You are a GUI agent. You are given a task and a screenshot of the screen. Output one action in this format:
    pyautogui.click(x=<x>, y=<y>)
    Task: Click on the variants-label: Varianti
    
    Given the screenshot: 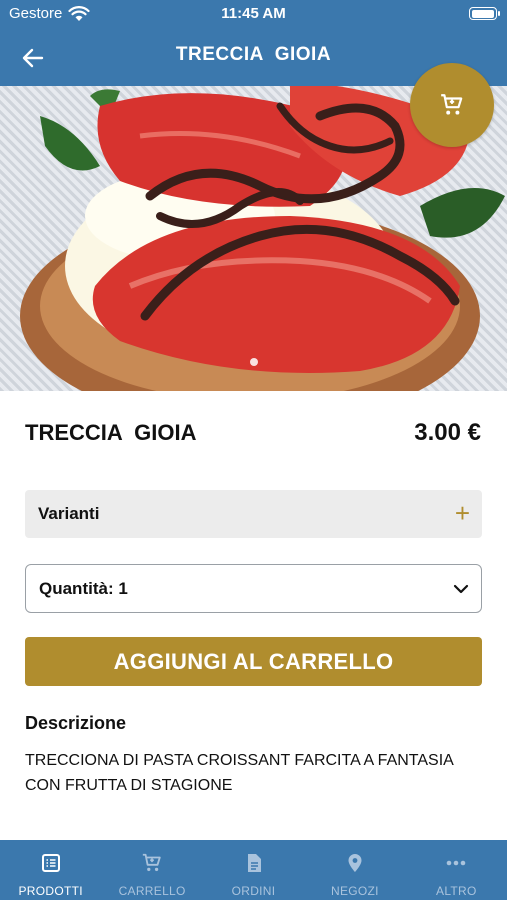 What is the action you would take?
    pyautogui.click(x=69, y=513)
    